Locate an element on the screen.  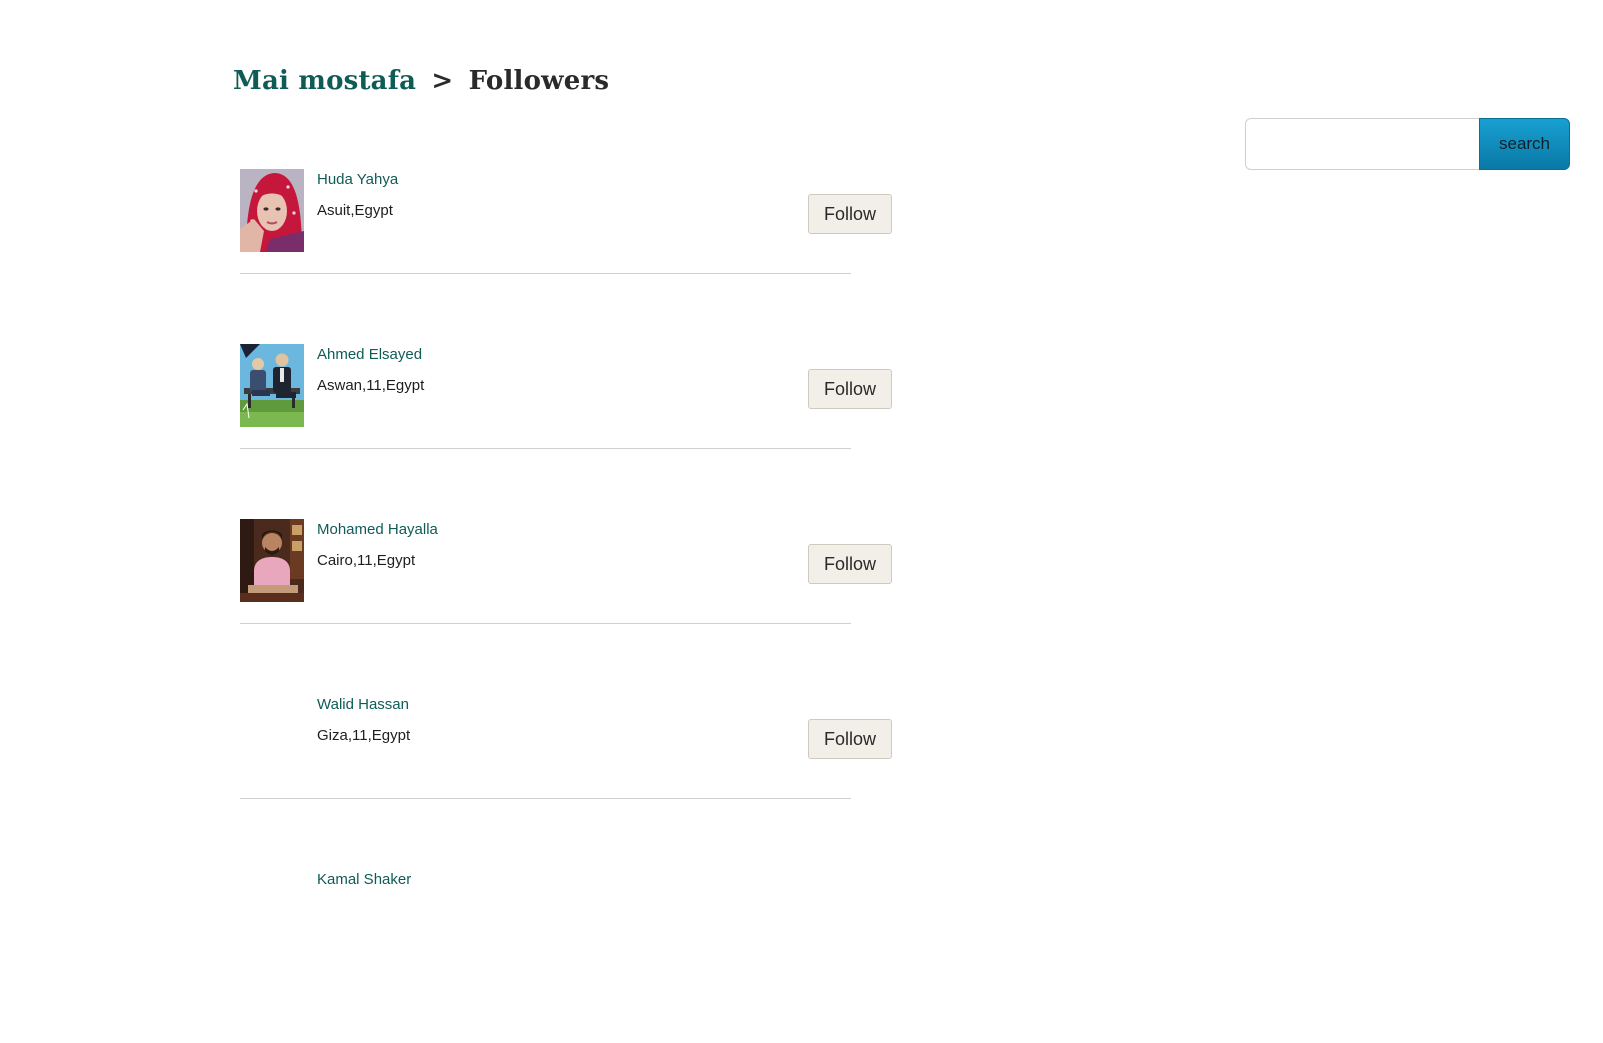
follower-row: Walid Hassan Giza,11,Egypt Follow is located at coordinates (570, 781).